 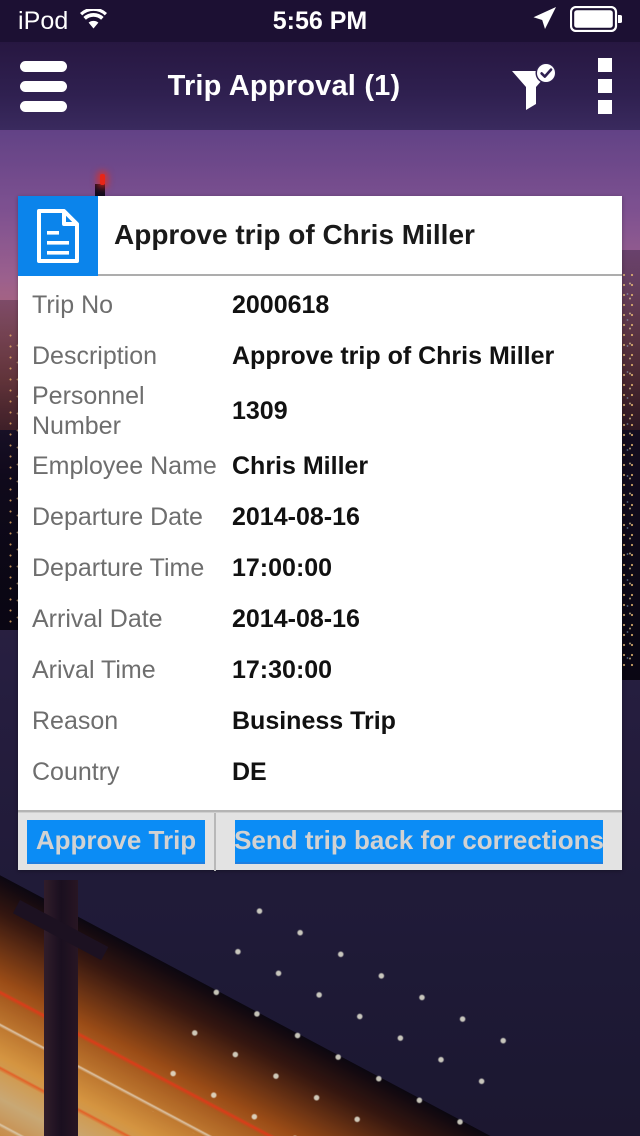 I want to click on reject-slot: Send trip back for corrections, so click(x=419, y=841).